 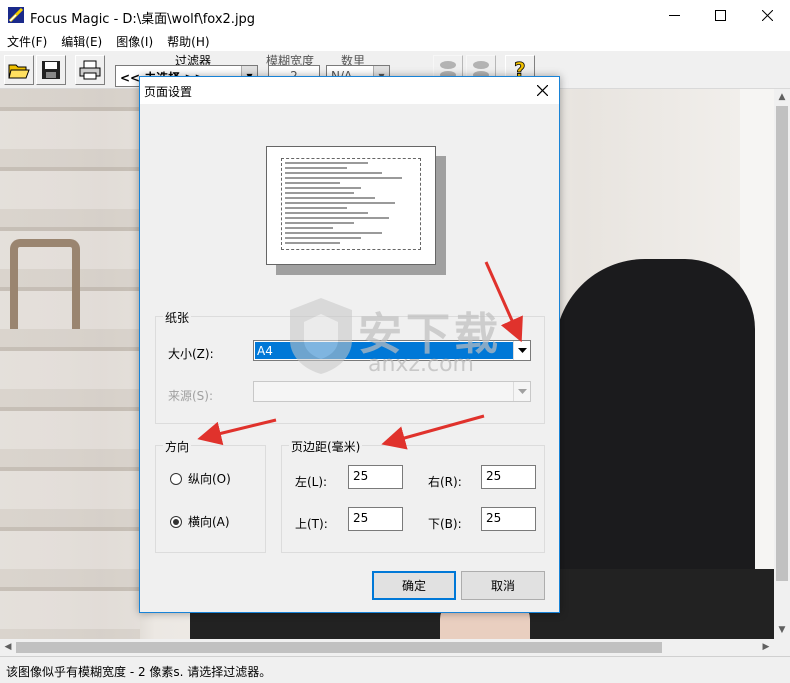 What do you see at coordinates (45, 284) in the screenshot?
I see `photo-chair` at bounding box center [45, 284].